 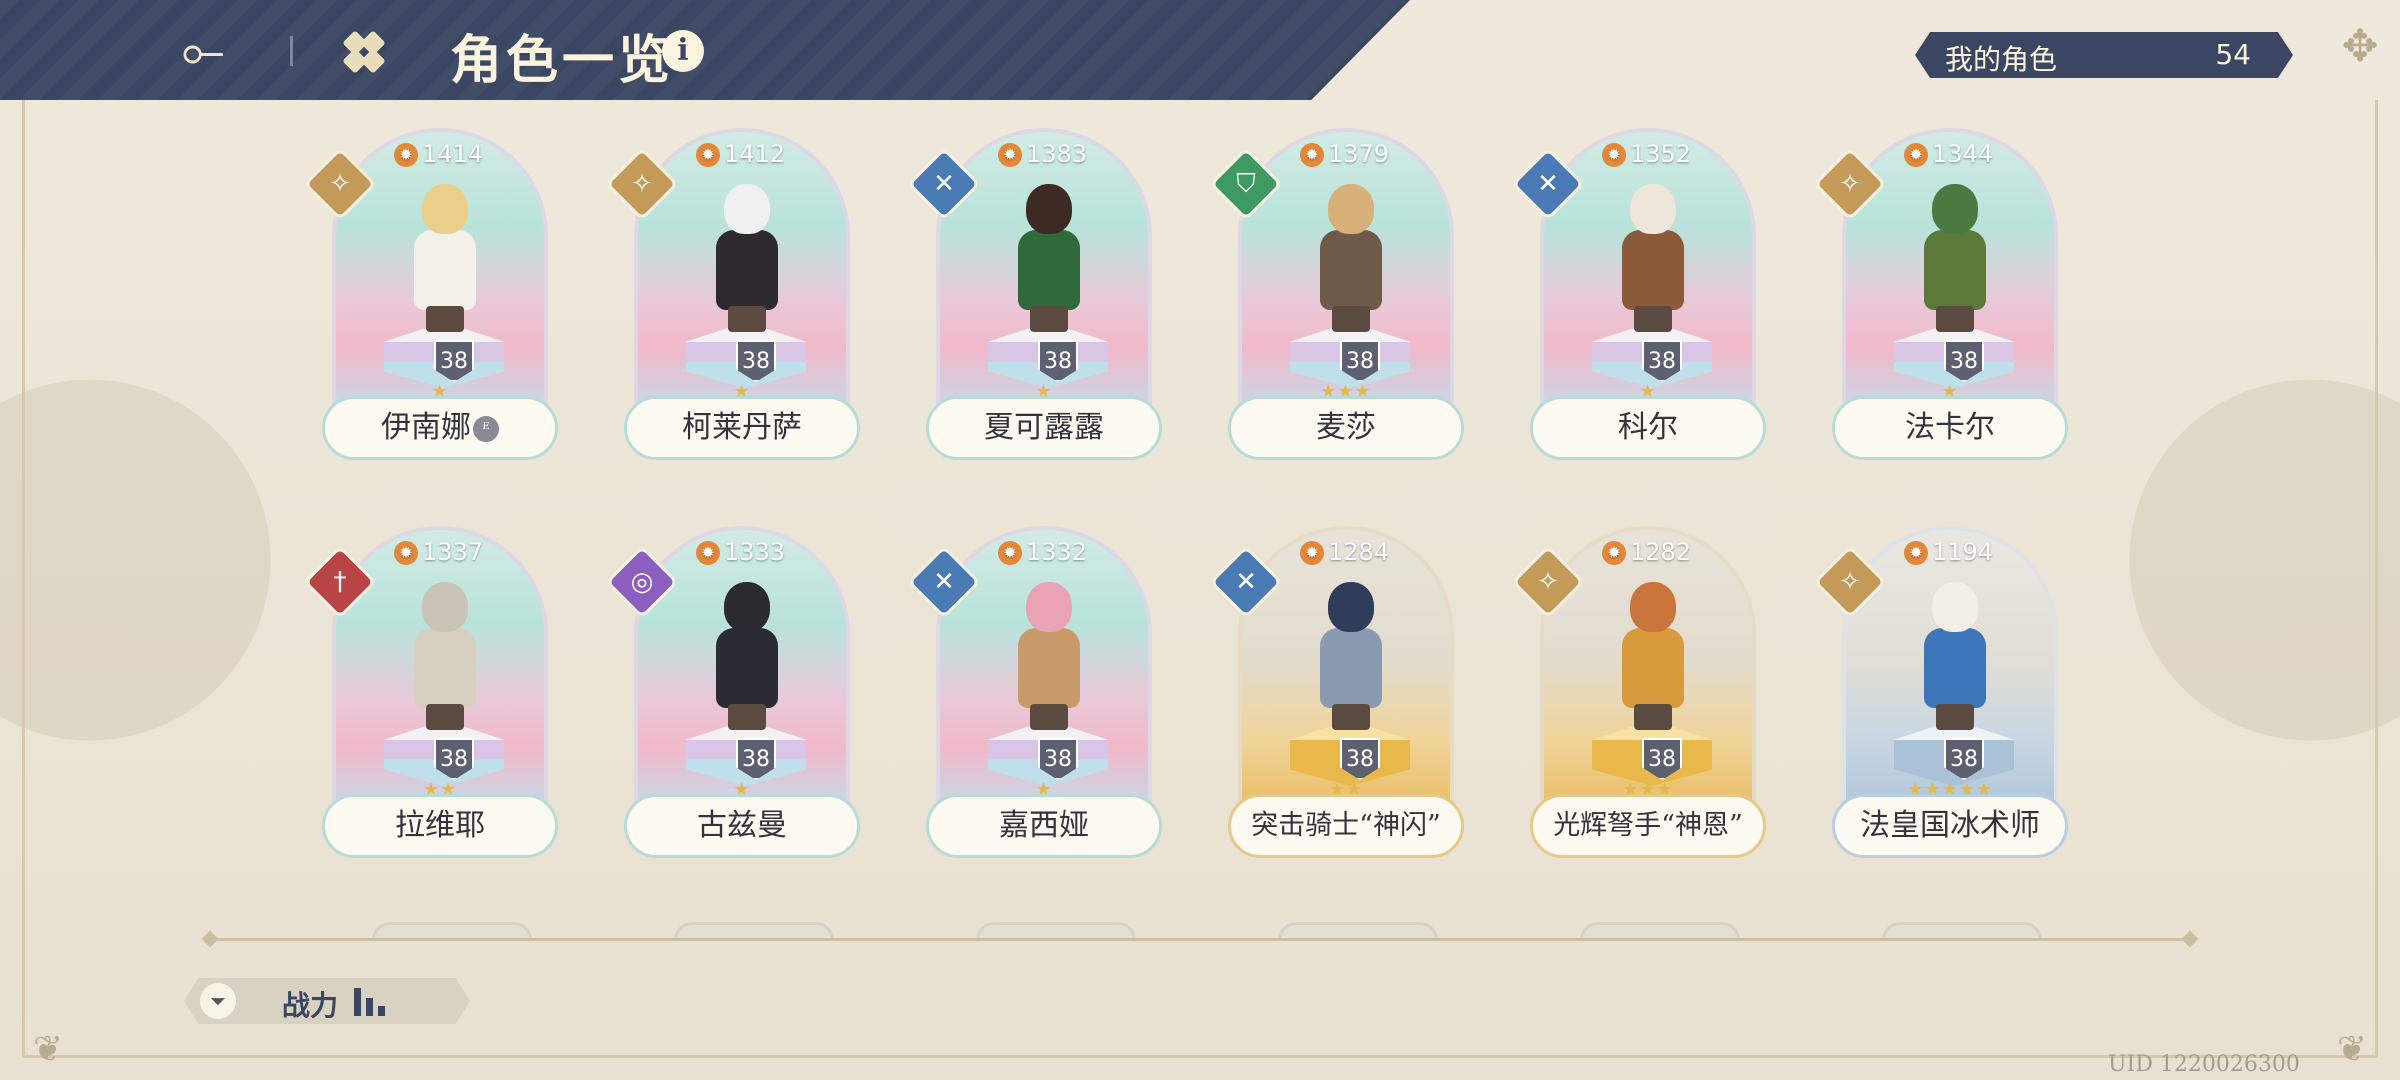 What do you see at coordinates (1963, 154) in the screenshot?
I see `power-value: 1344` at bounding box center [1963, 154].